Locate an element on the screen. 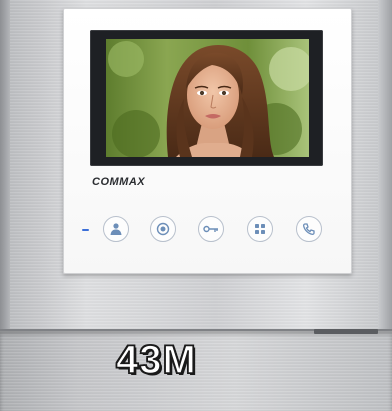 This screenshot has height=411, width=392. person-icon is located at coordinates (116, 229).